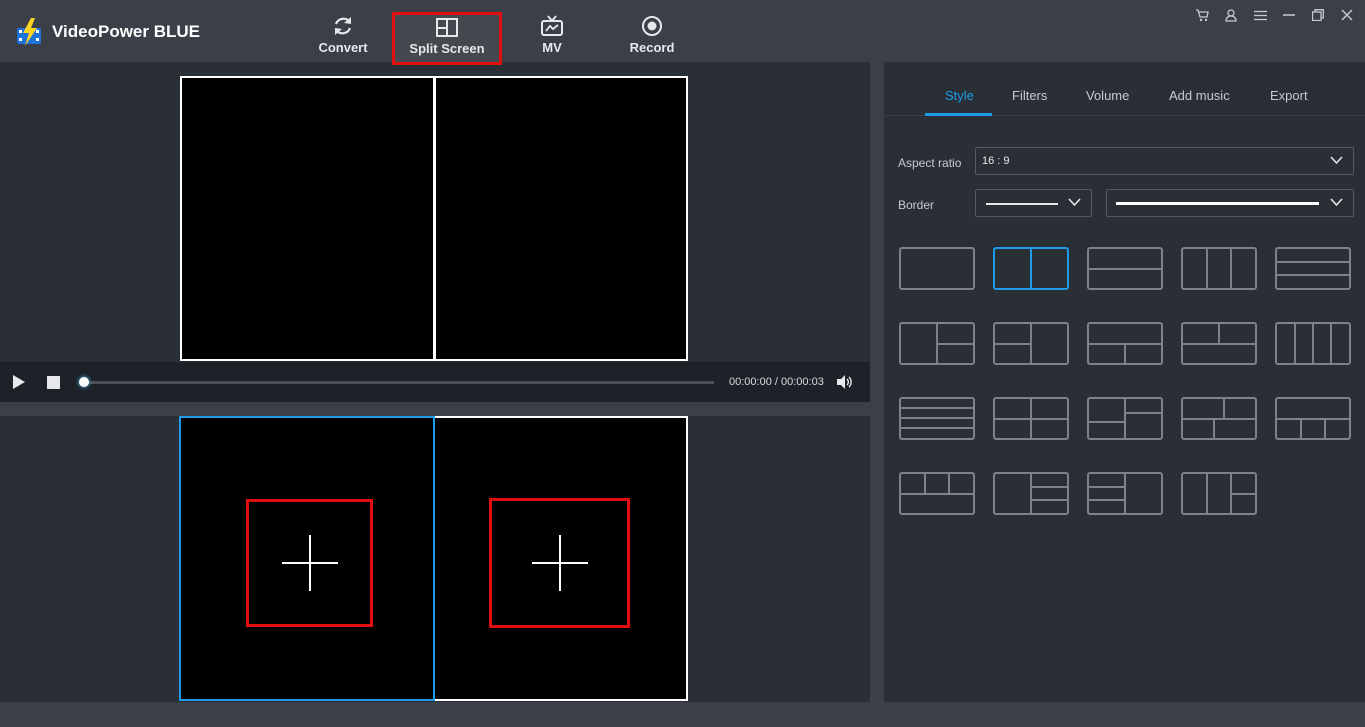 This screenshot has height=727, width=1365. I want to click on record-label: Record, so click(652, 47).